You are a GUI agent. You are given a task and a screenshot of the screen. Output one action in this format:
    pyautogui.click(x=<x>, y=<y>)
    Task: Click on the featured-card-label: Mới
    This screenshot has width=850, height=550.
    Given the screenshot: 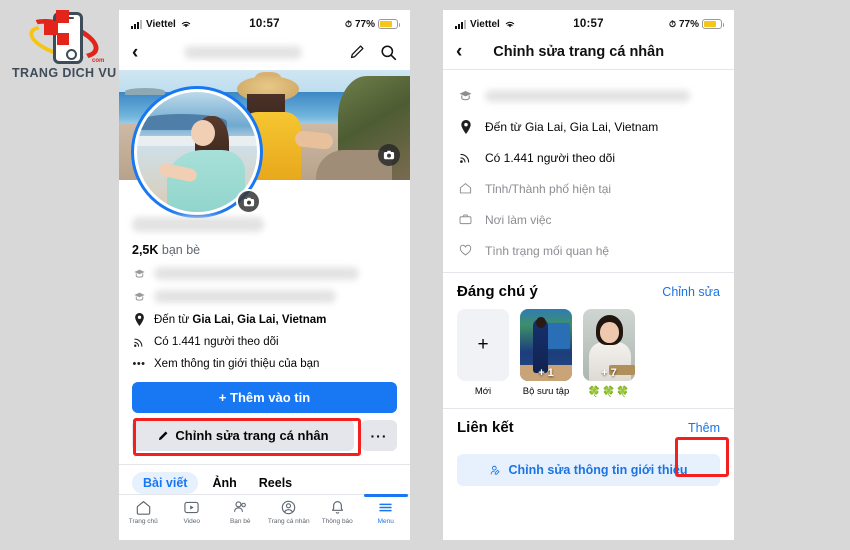 What is the action you would take?
    pyautogui.click(x=483, y=391)
    